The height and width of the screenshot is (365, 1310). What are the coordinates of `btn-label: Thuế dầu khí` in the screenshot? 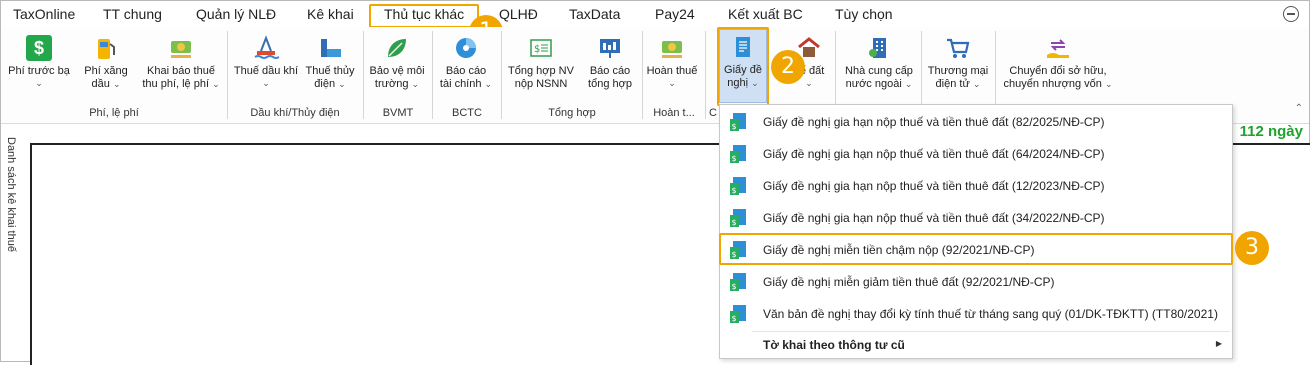 It's located at (266, 71).